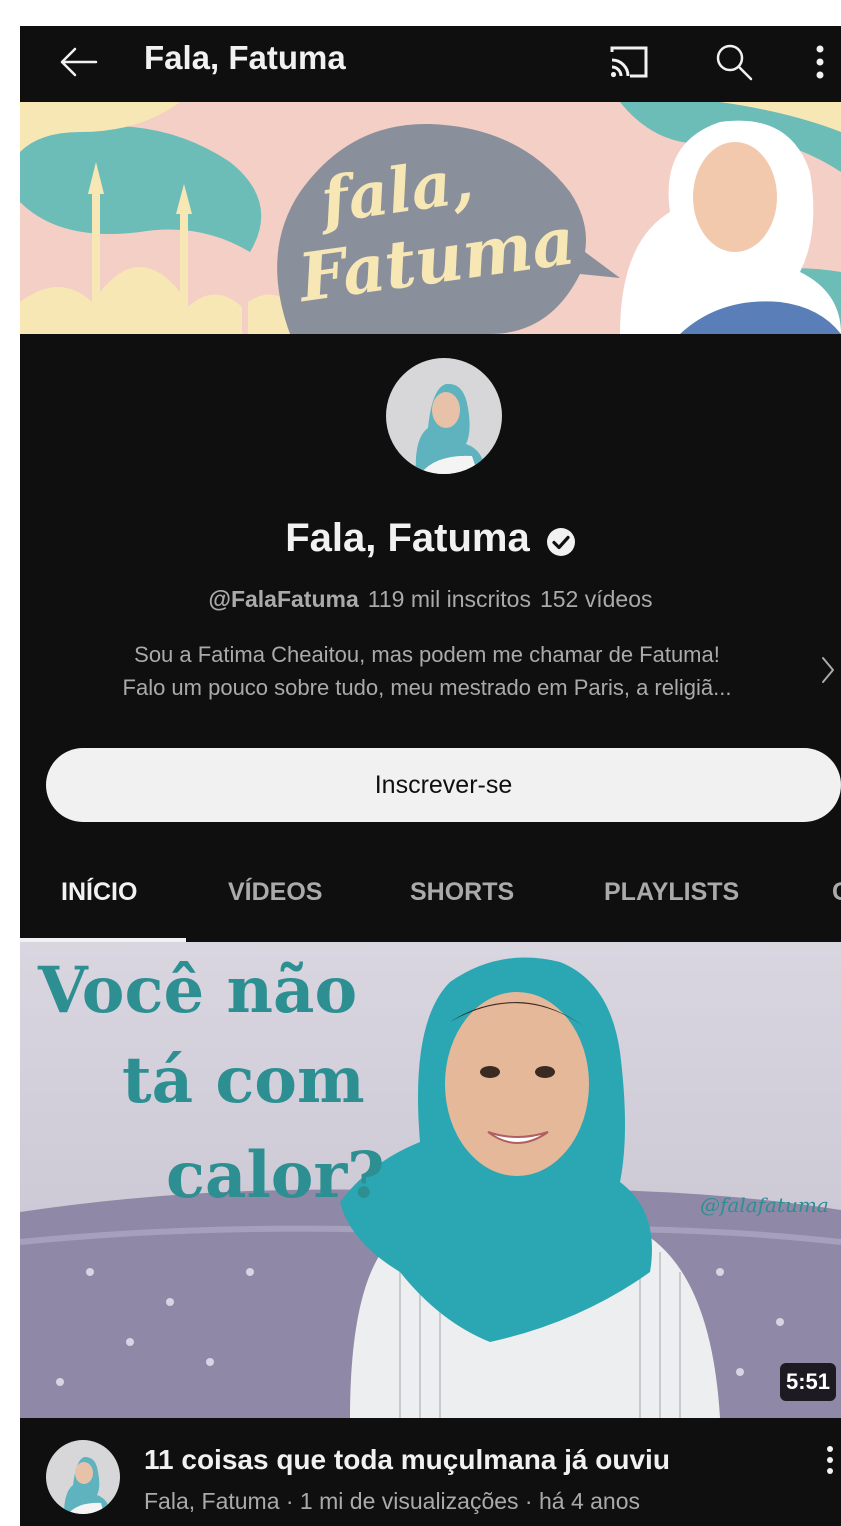 Image resolution: width=841 pixels, height=1526 pixels. What do you see at coordinates (407, 1460) in the screenshot?
I see `video-title: 11 coisas que toda muçulmana já ouviu` at bounding box center [407, 1460].